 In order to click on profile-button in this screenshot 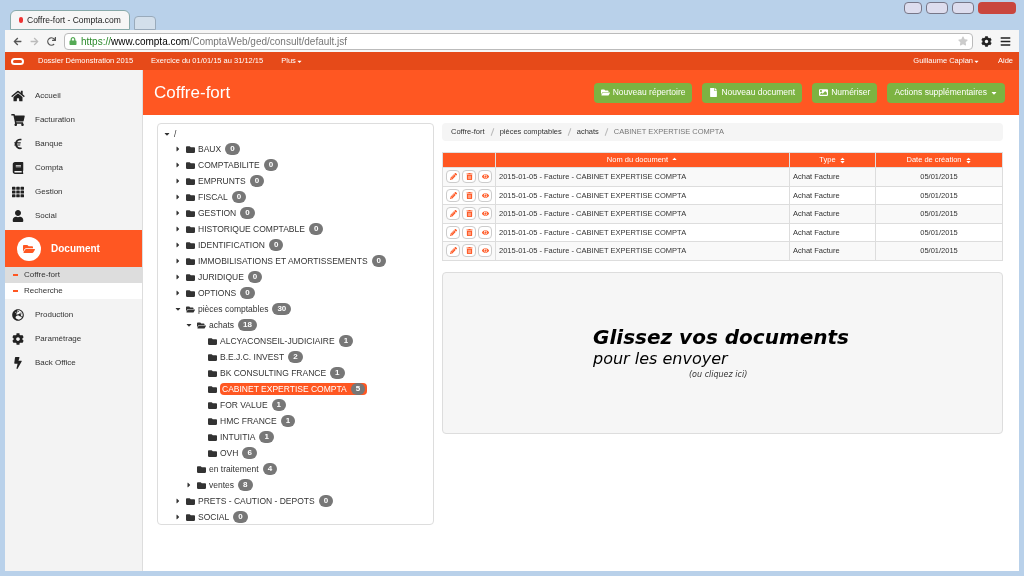, I will do `click(913, 8)`.